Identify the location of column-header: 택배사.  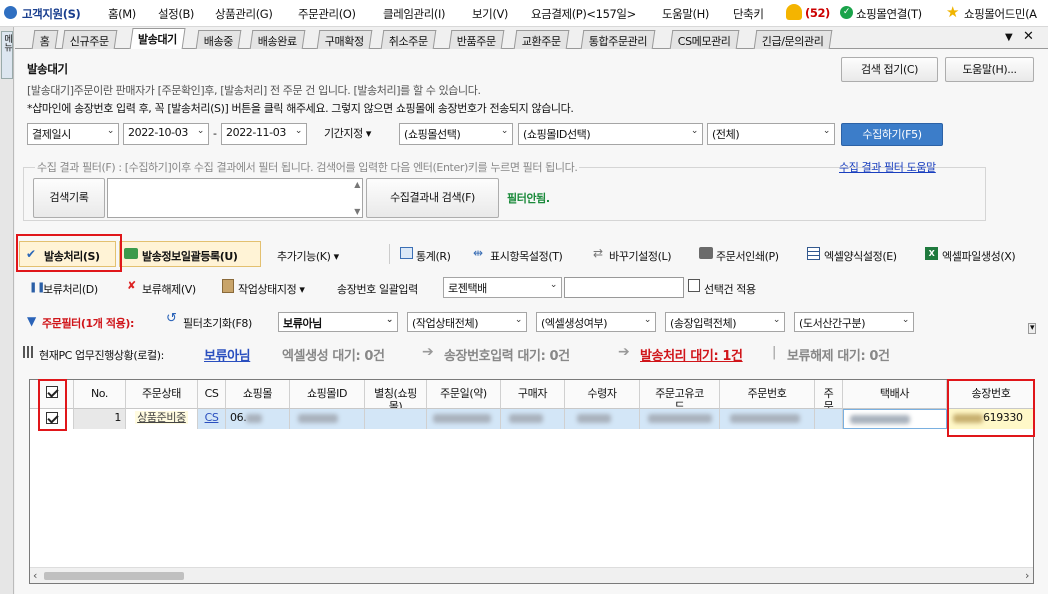
(895, 394).